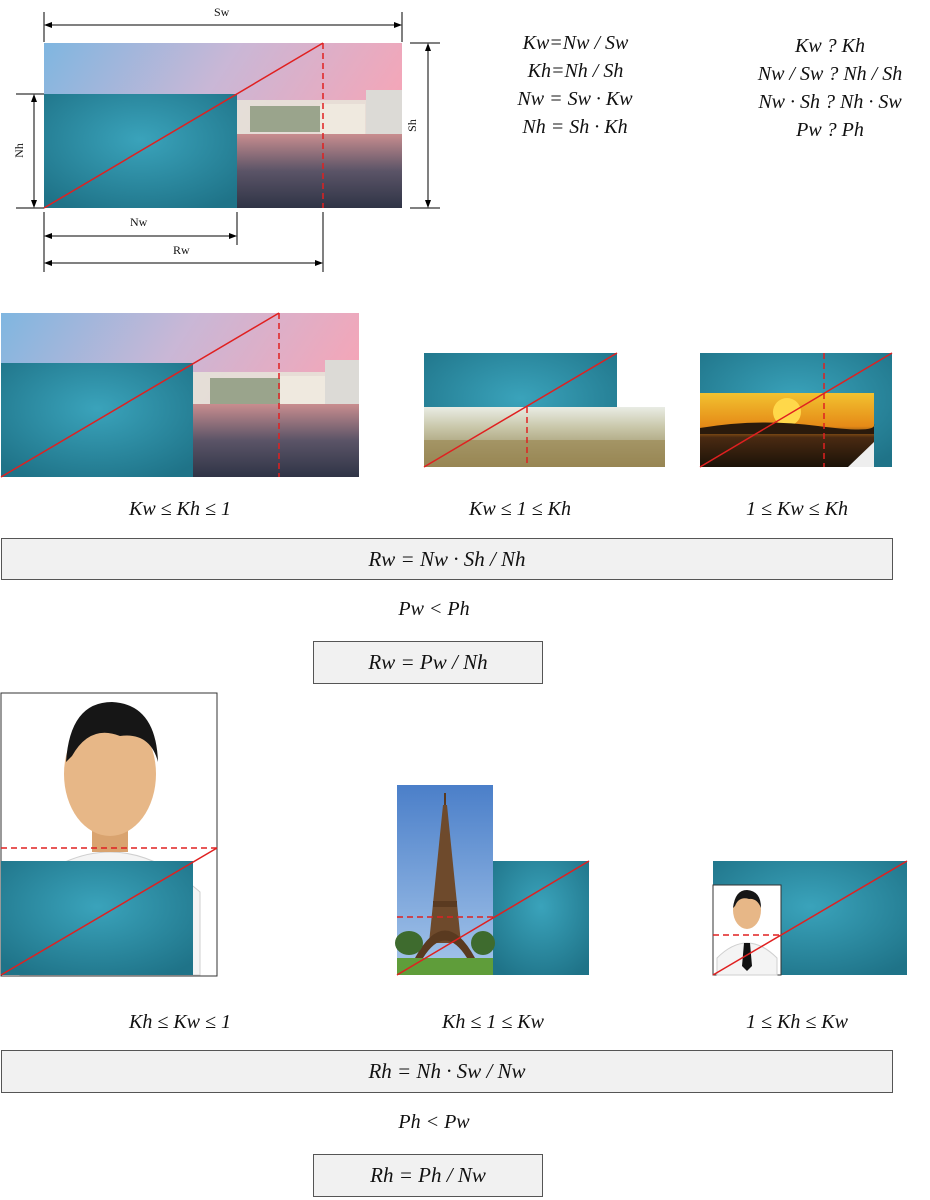 Image resolution: width=930 pixels, height=1200 pixels. What do you see at coordinates (520, 509) in the screenshot?
I see `row1-condition-2: Kw ≤ 1 ≤ Kh` at bounding box center [520, 509].